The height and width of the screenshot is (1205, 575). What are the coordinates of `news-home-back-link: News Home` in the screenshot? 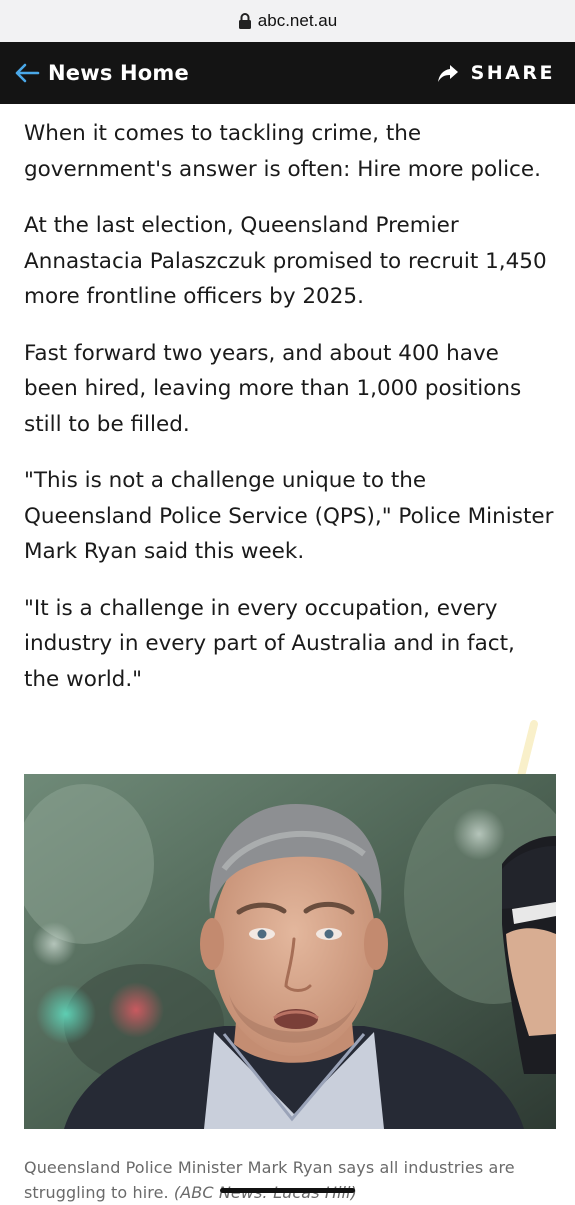 It's located at (101, 73).